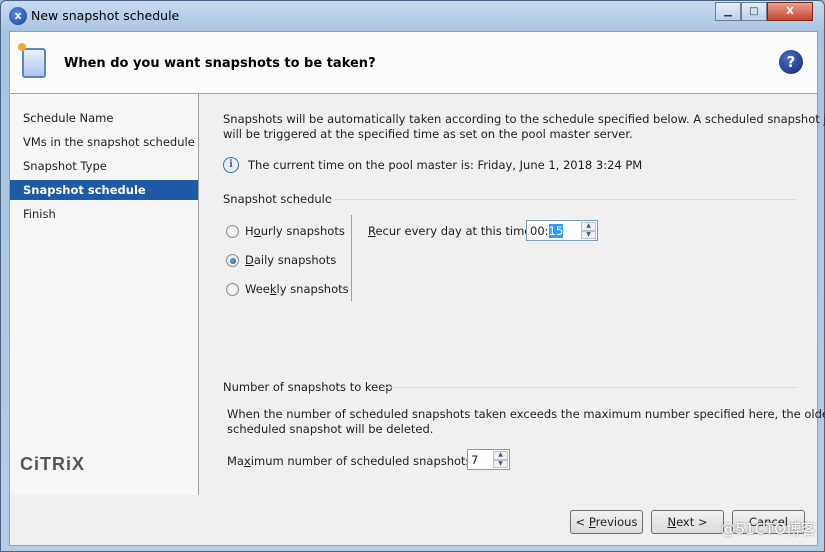  Describe the element at coordinates (277, 199) in the screenshot. I see `schedule-group-label: Snapshot schedule` at that location.